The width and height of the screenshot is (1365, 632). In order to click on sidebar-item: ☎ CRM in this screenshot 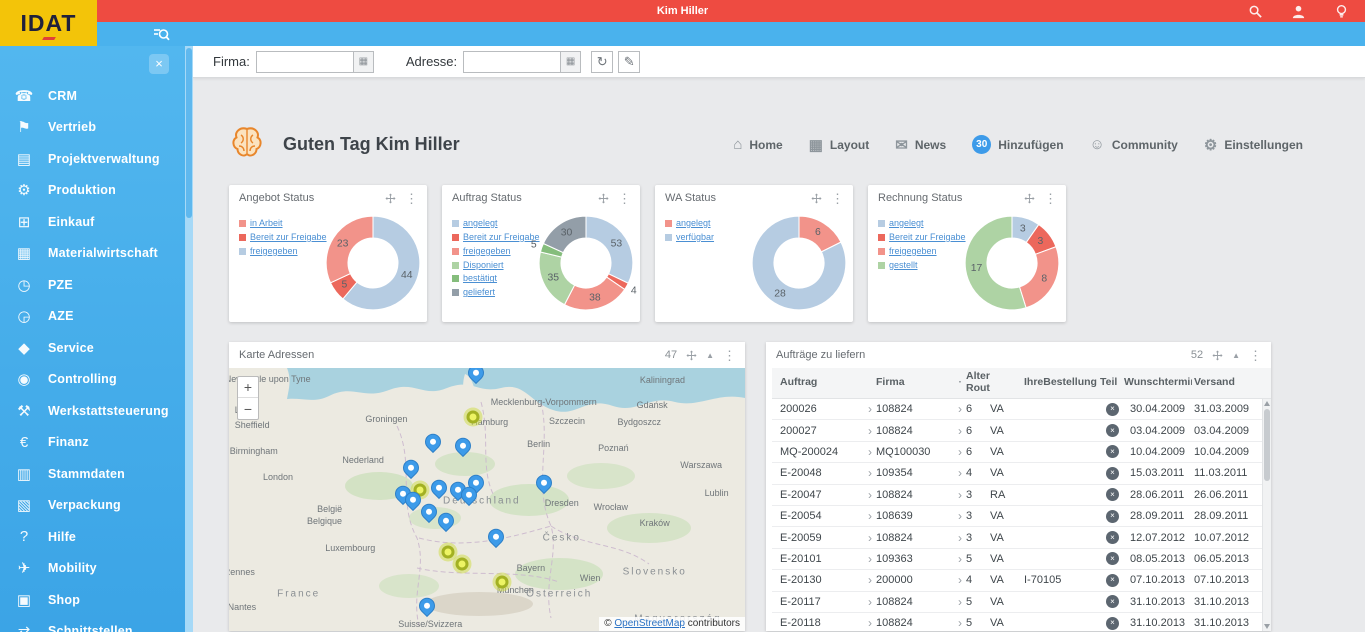, I will do `click(92, 96)`.